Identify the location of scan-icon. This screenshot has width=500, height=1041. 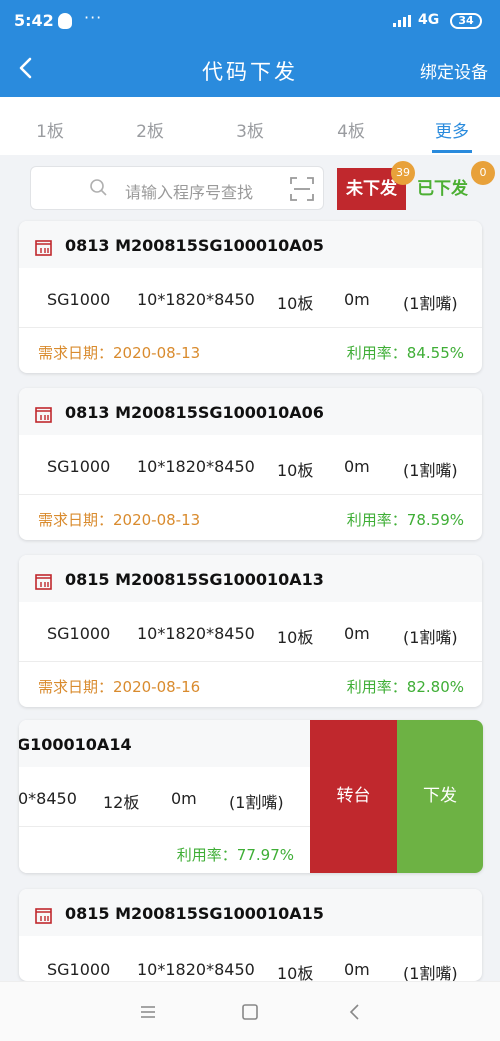
(302, 189).